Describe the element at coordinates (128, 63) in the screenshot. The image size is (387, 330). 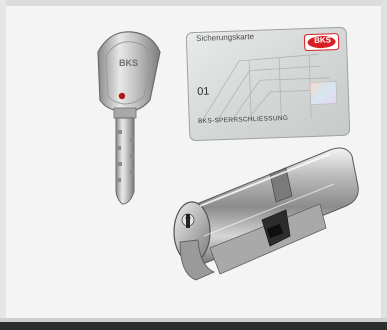
I see `svg-text: BKS` at that location.